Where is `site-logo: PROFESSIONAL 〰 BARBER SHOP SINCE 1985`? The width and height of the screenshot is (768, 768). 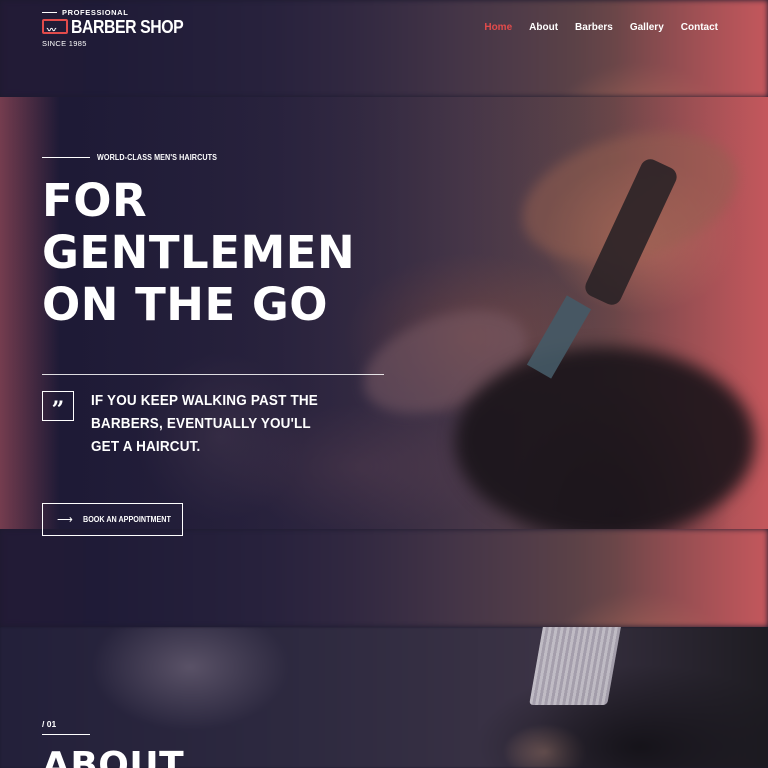
site-logo: PROFESSIONAL 〰 BARBER SHOP SINCE 1985 is located at coordinates (113, 30).